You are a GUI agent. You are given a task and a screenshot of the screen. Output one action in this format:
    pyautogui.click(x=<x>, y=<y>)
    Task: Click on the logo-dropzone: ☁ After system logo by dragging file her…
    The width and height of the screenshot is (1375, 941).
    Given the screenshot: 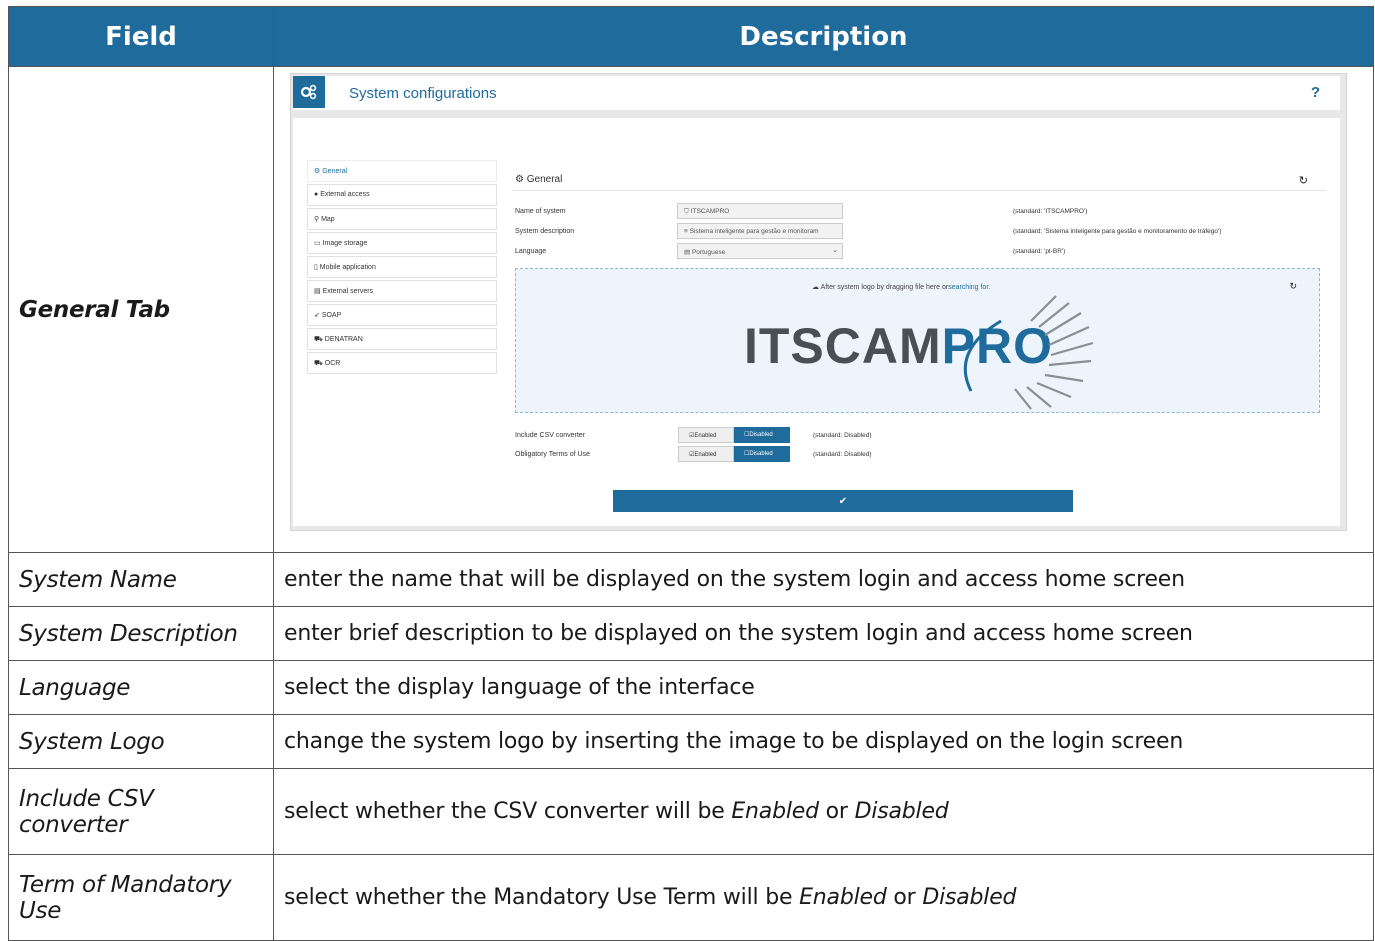 What is the action you would take?
    pyautogui.click(x=917, y=340)
    